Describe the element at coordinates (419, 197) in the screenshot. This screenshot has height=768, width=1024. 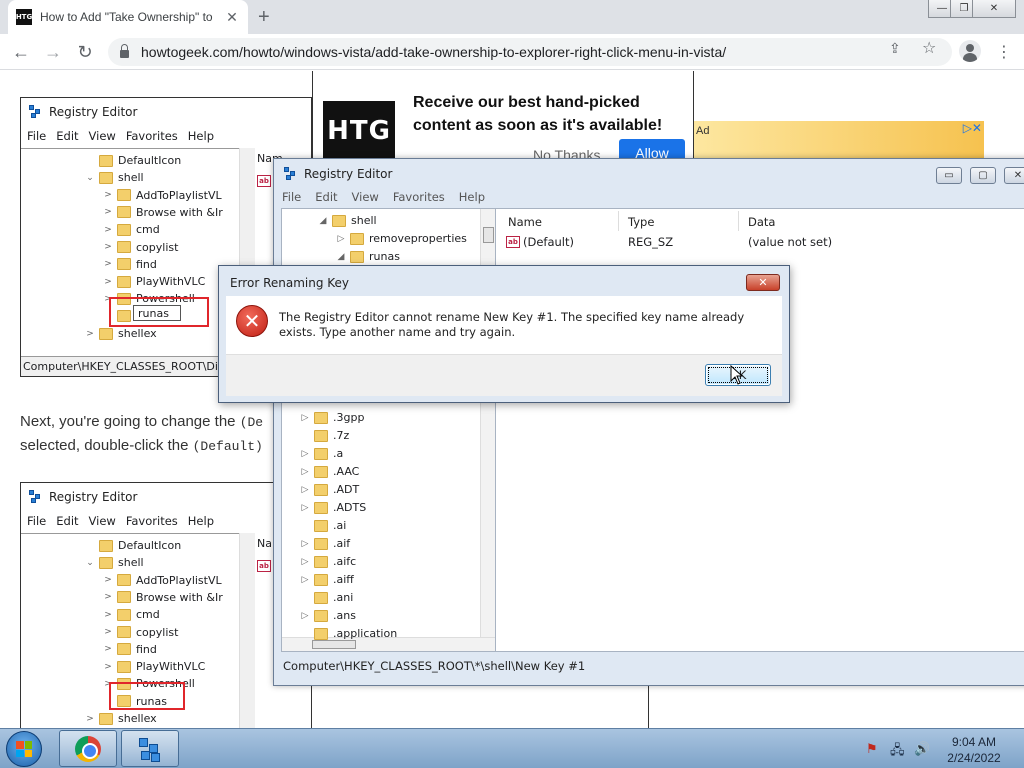
I see `menu-favorites: Favorites` at that location.